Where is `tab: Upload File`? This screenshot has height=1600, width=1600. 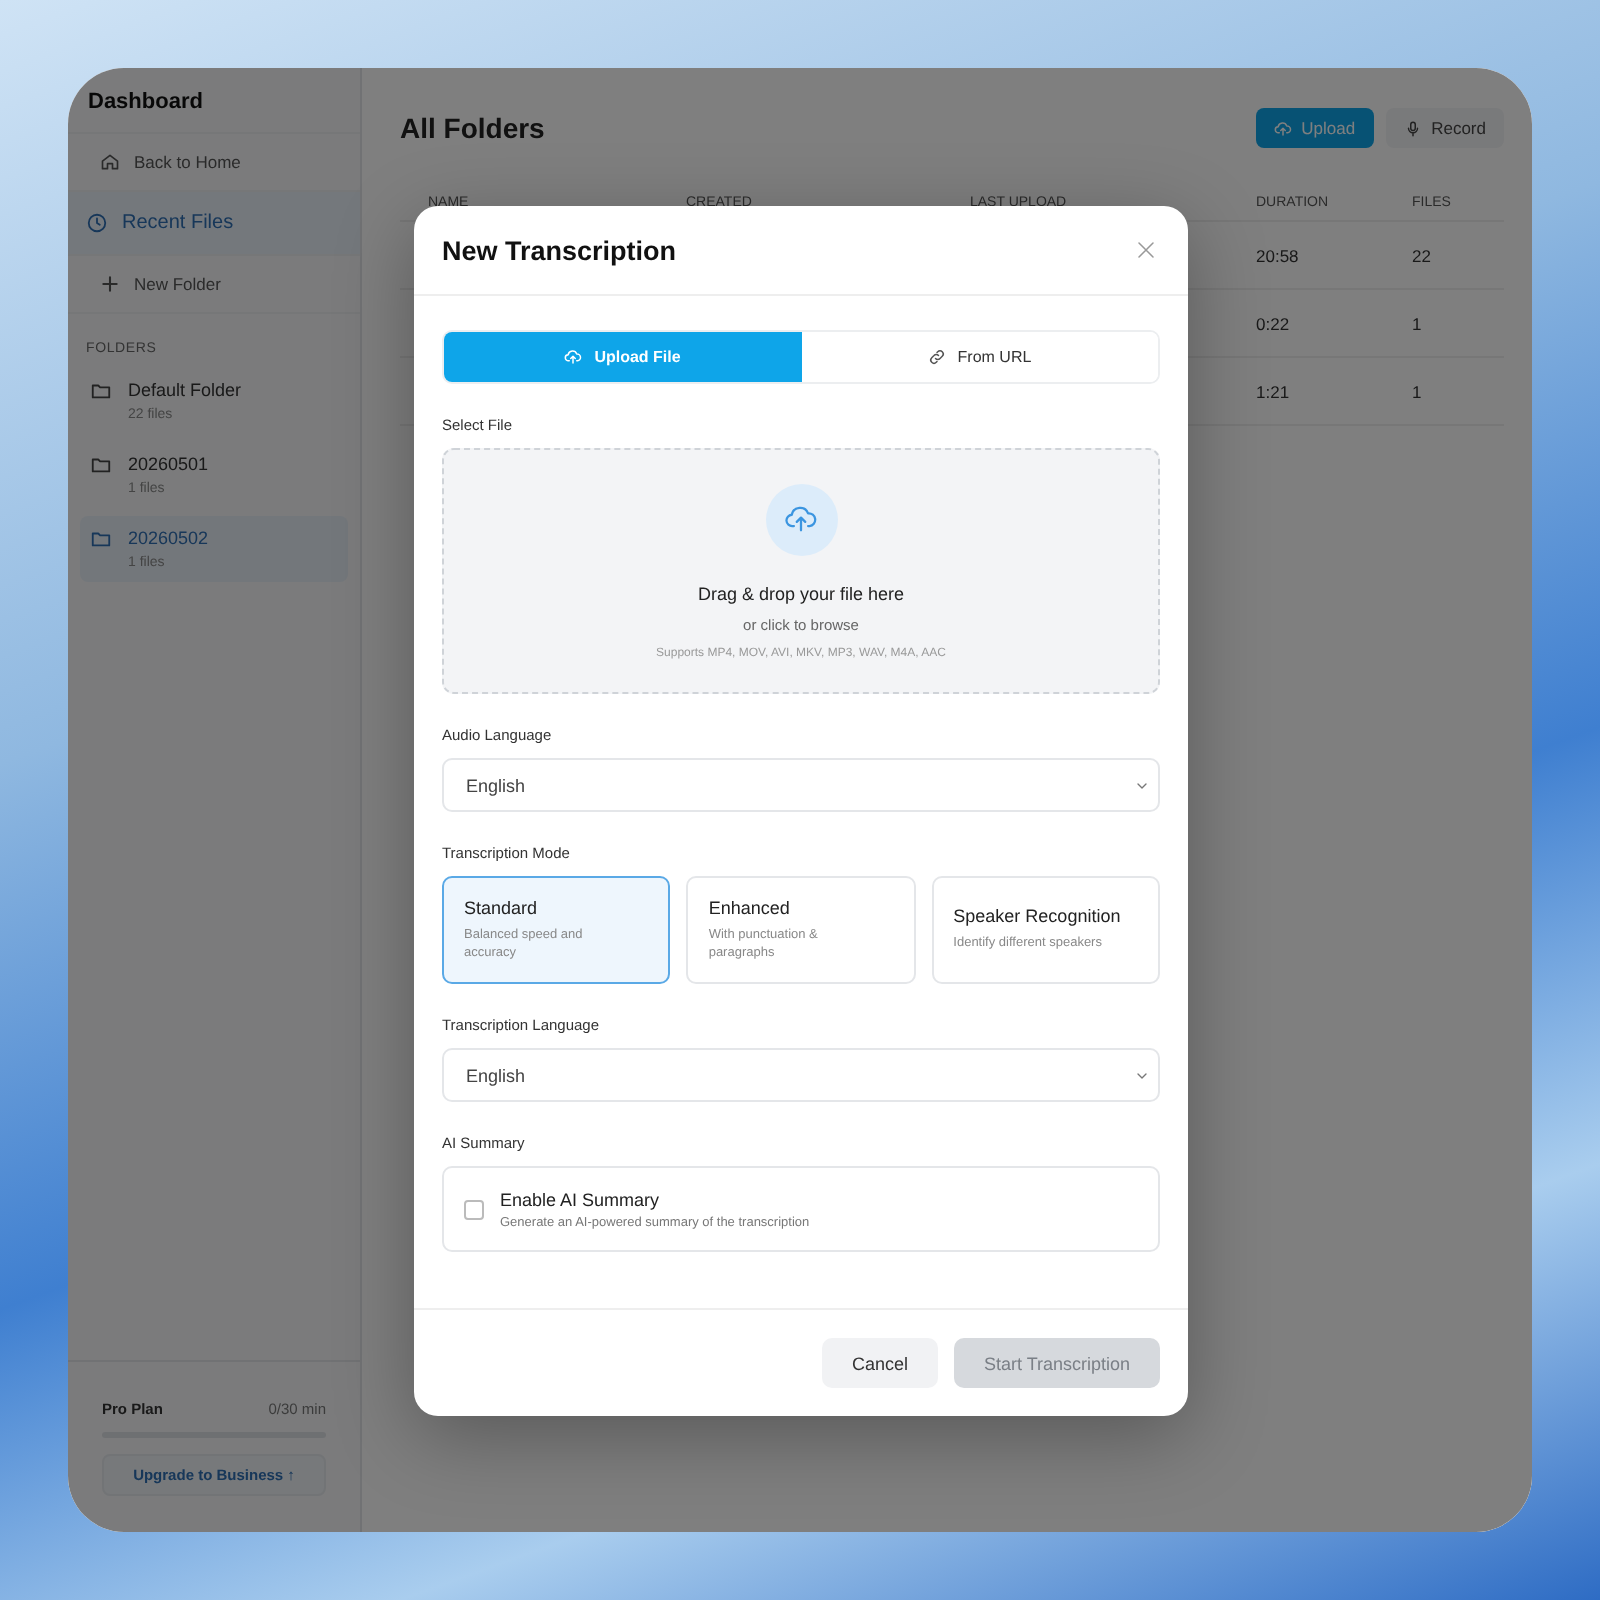 tab: Upload File is located at coordinates (622, 357).